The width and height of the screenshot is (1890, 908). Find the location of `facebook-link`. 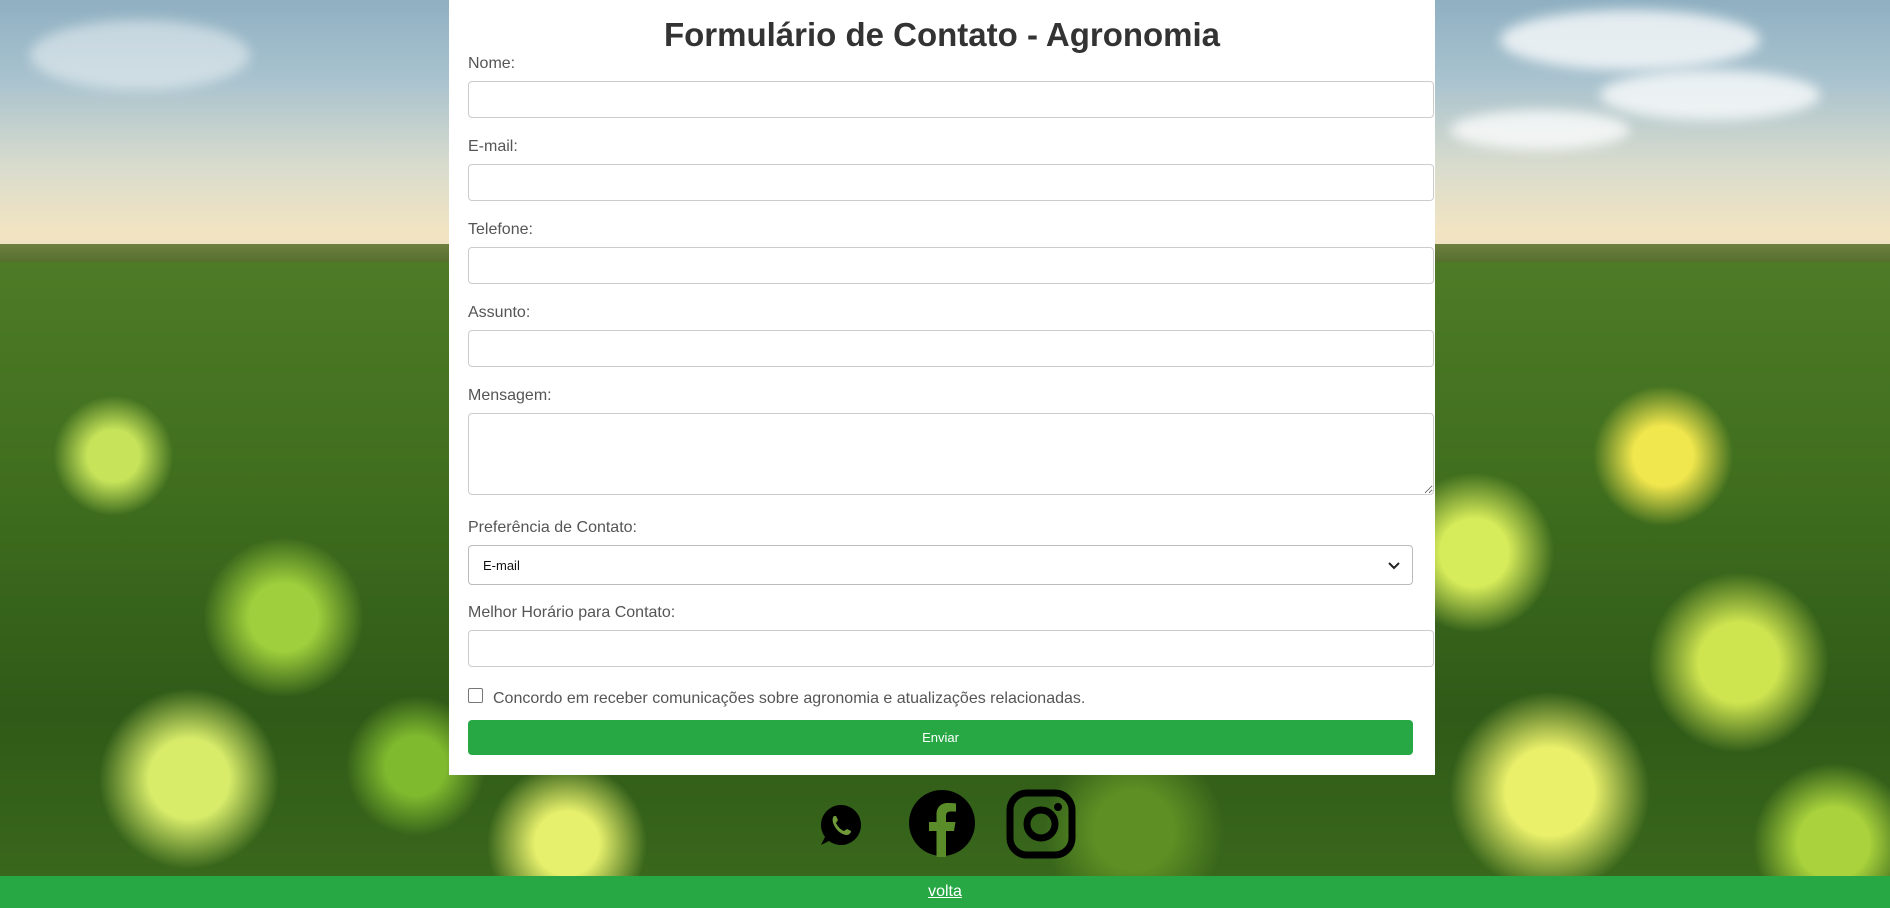

facebook-link is located at coordinates (942, 823).